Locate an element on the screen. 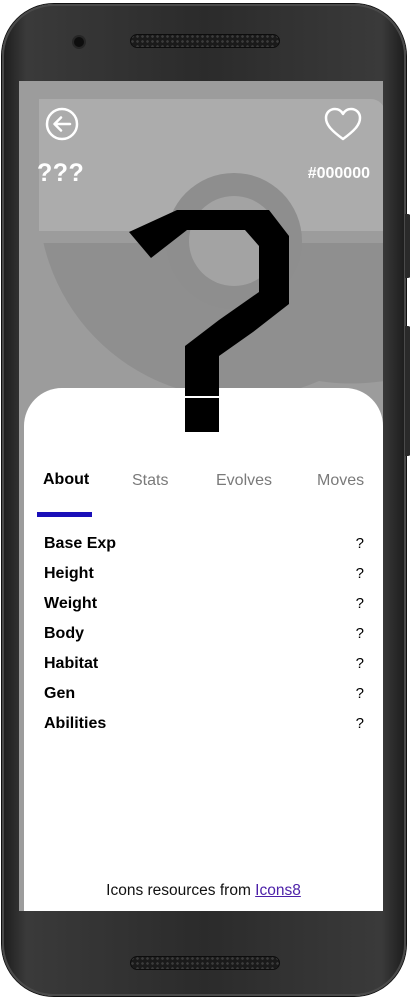  list-item: Body ? is located at coordinates (204, 636).